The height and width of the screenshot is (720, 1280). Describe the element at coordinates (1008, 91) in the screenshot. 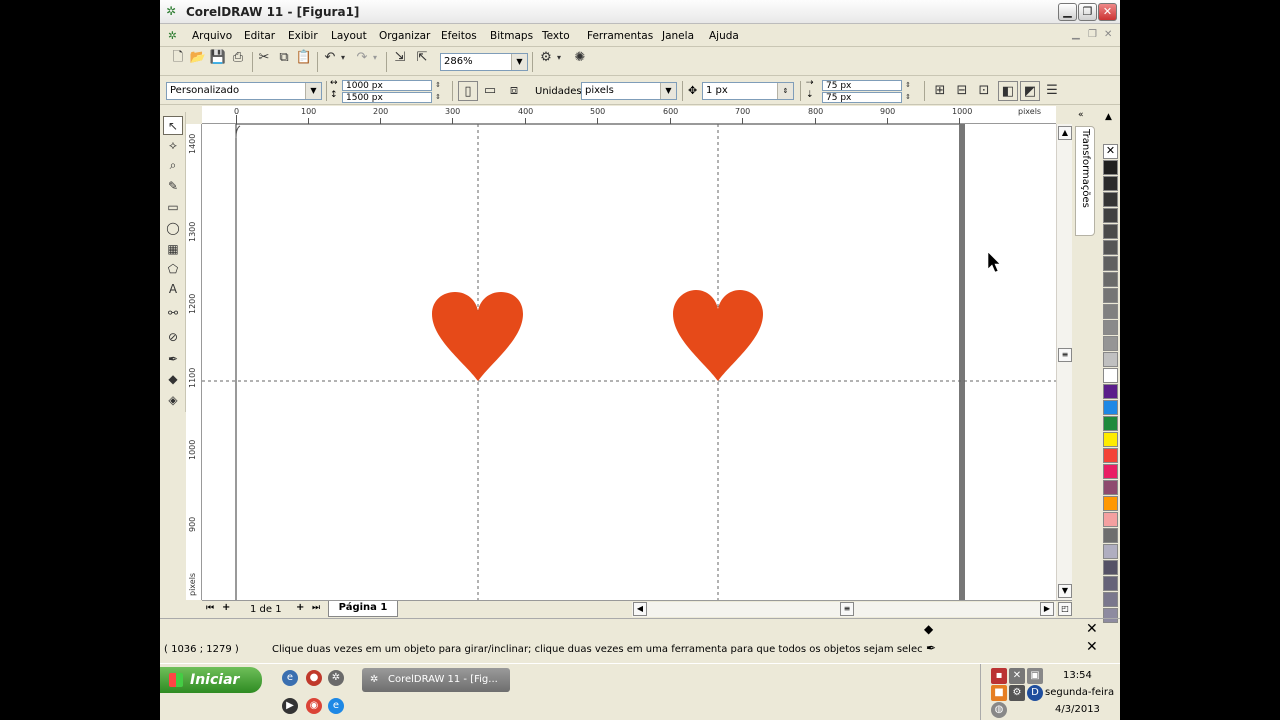

I see `treat-as-filled-icon: ◧` at that location.